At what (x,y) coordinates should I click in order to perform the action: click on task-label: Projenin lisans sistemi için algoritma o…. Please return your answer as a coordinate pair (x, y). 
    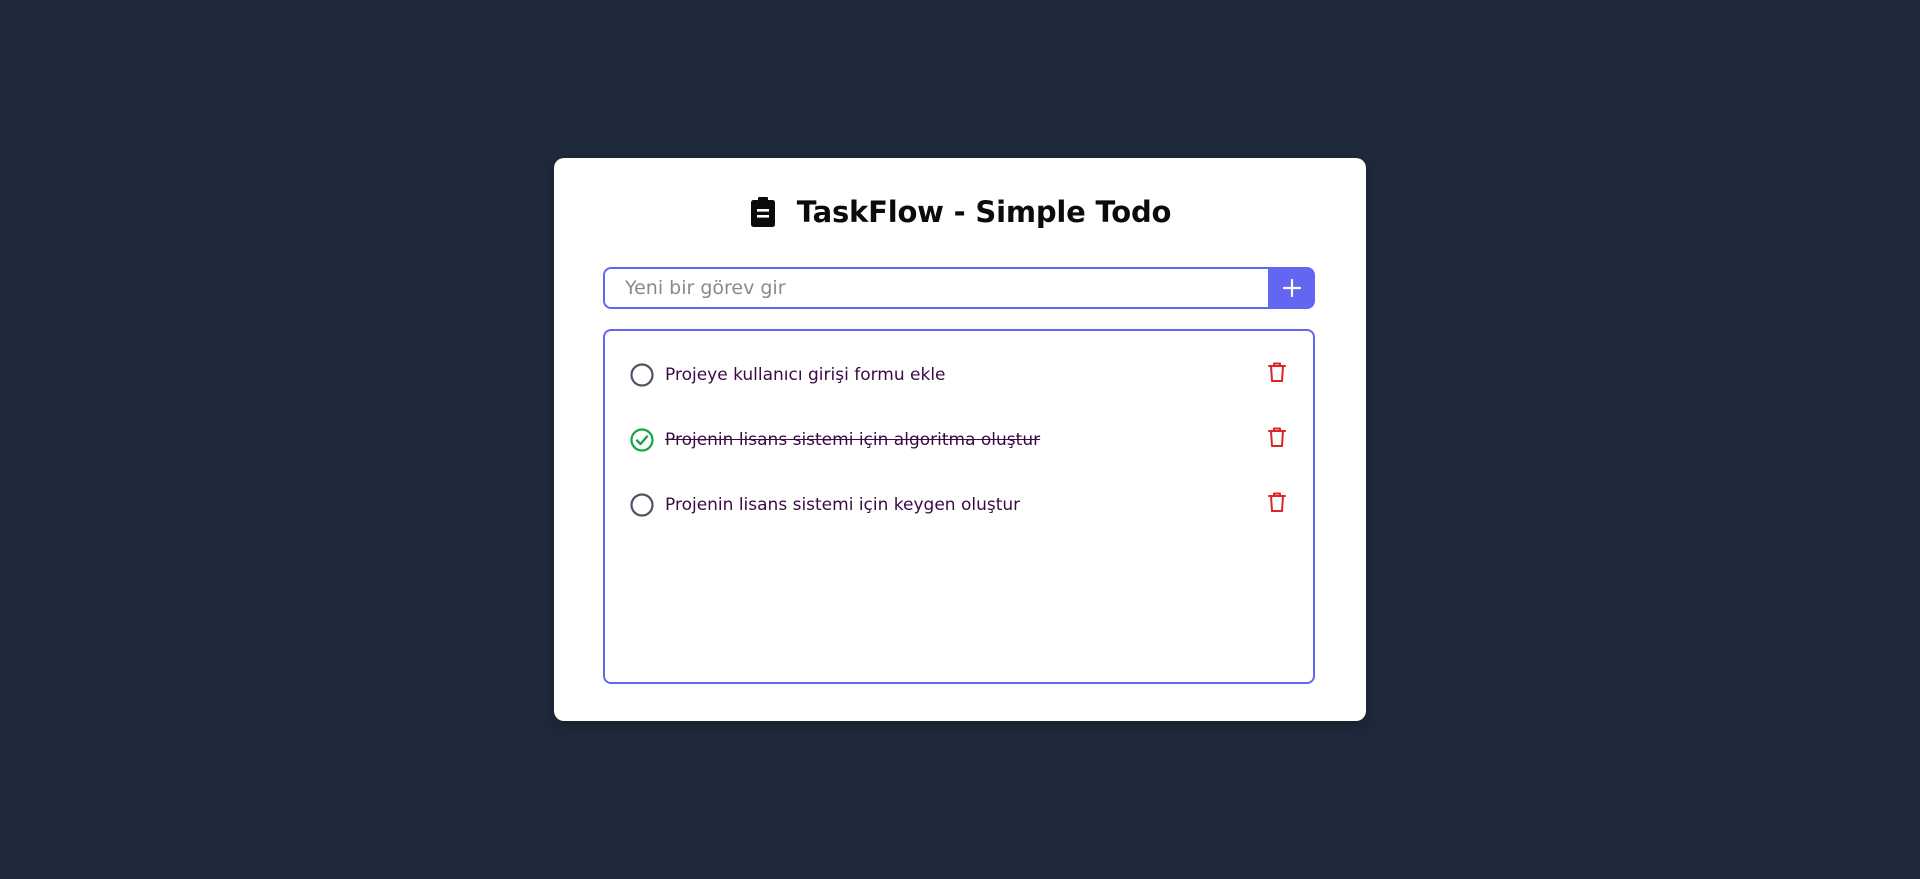
    Looking at the image, I should click on (853, 440).